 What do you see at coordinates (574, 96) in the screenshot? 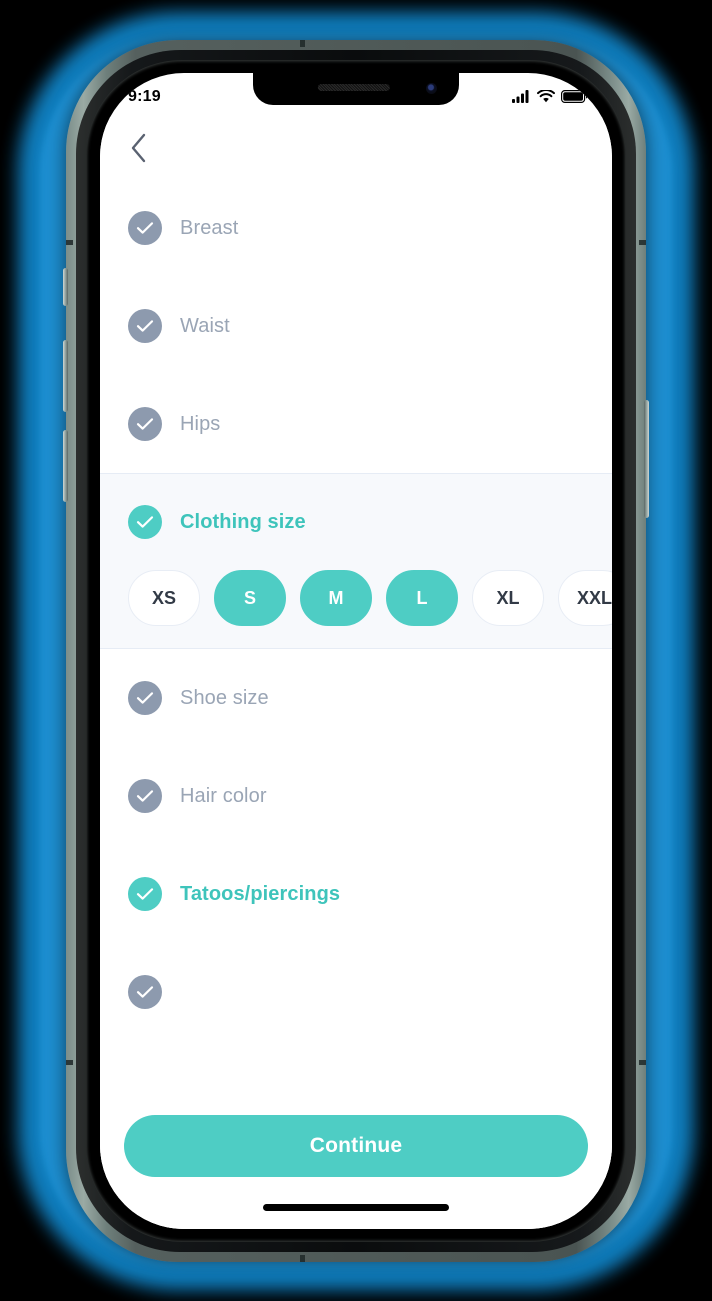
I see `battery-icon` at bounding box center [574, 96].